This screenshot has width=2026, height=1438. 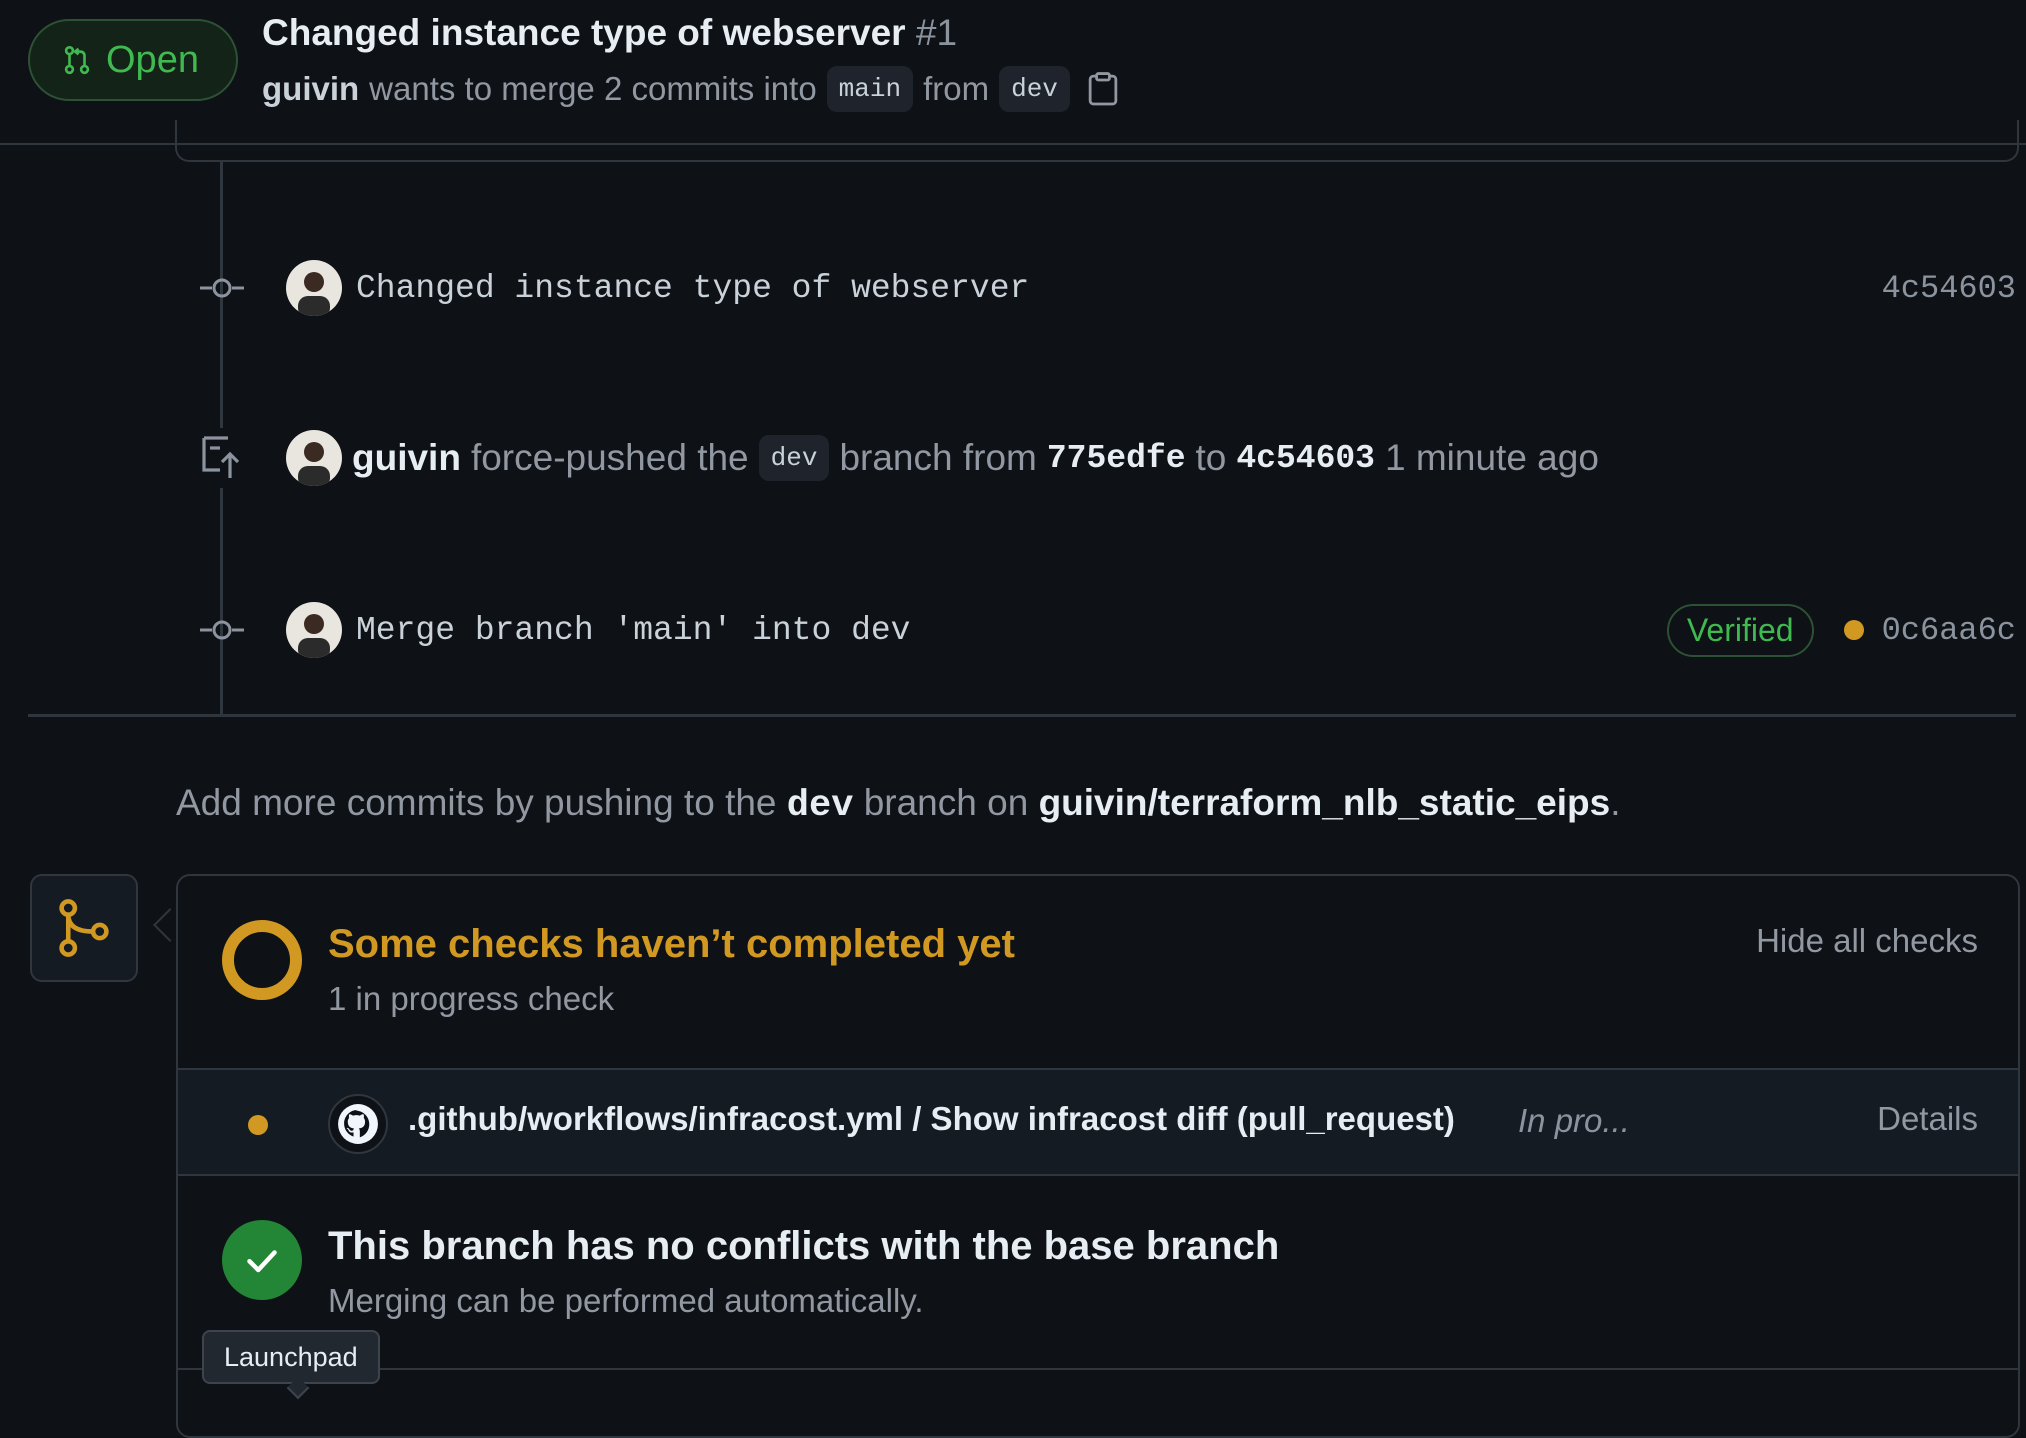 I want to click on hint-branch: dev, so click(x=820, y=806).